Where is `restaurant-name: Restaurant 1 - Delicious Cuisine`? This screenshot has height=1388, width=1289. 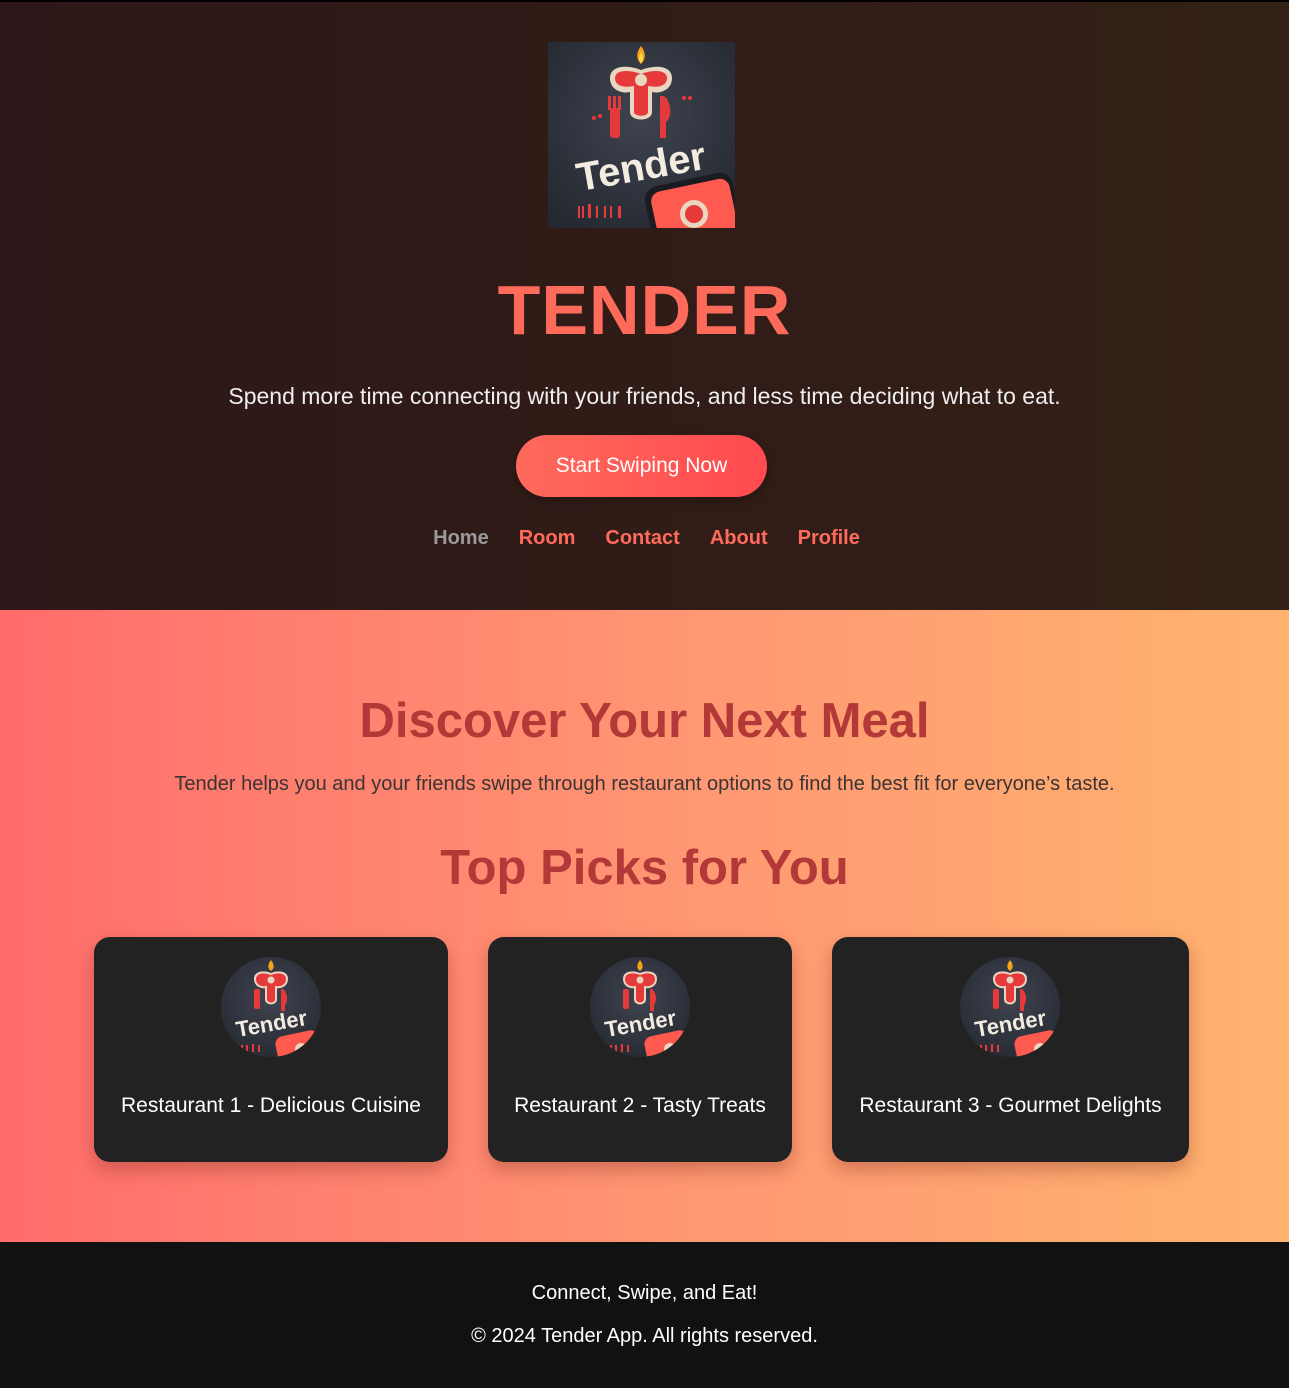
restaurant-name: Restaurant 1 - Delicious Cuisine is located at coordinates (271, 1105).